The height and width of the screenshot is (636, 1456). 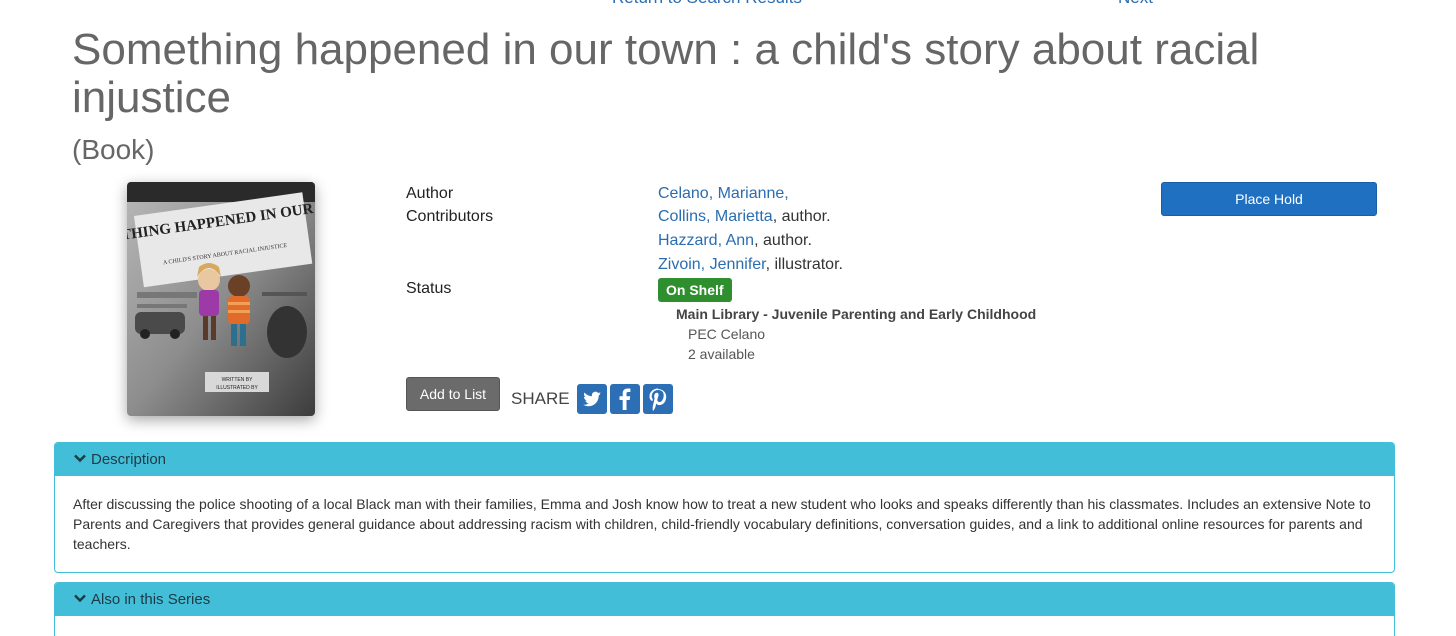 I want to click on author-value: Celano, Marianne,, so click(x=723, y=194).